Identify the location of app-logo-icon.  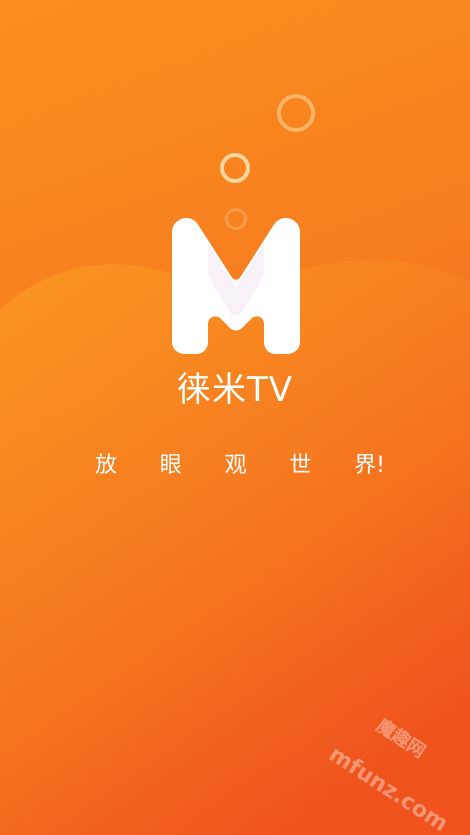
(236, 286).